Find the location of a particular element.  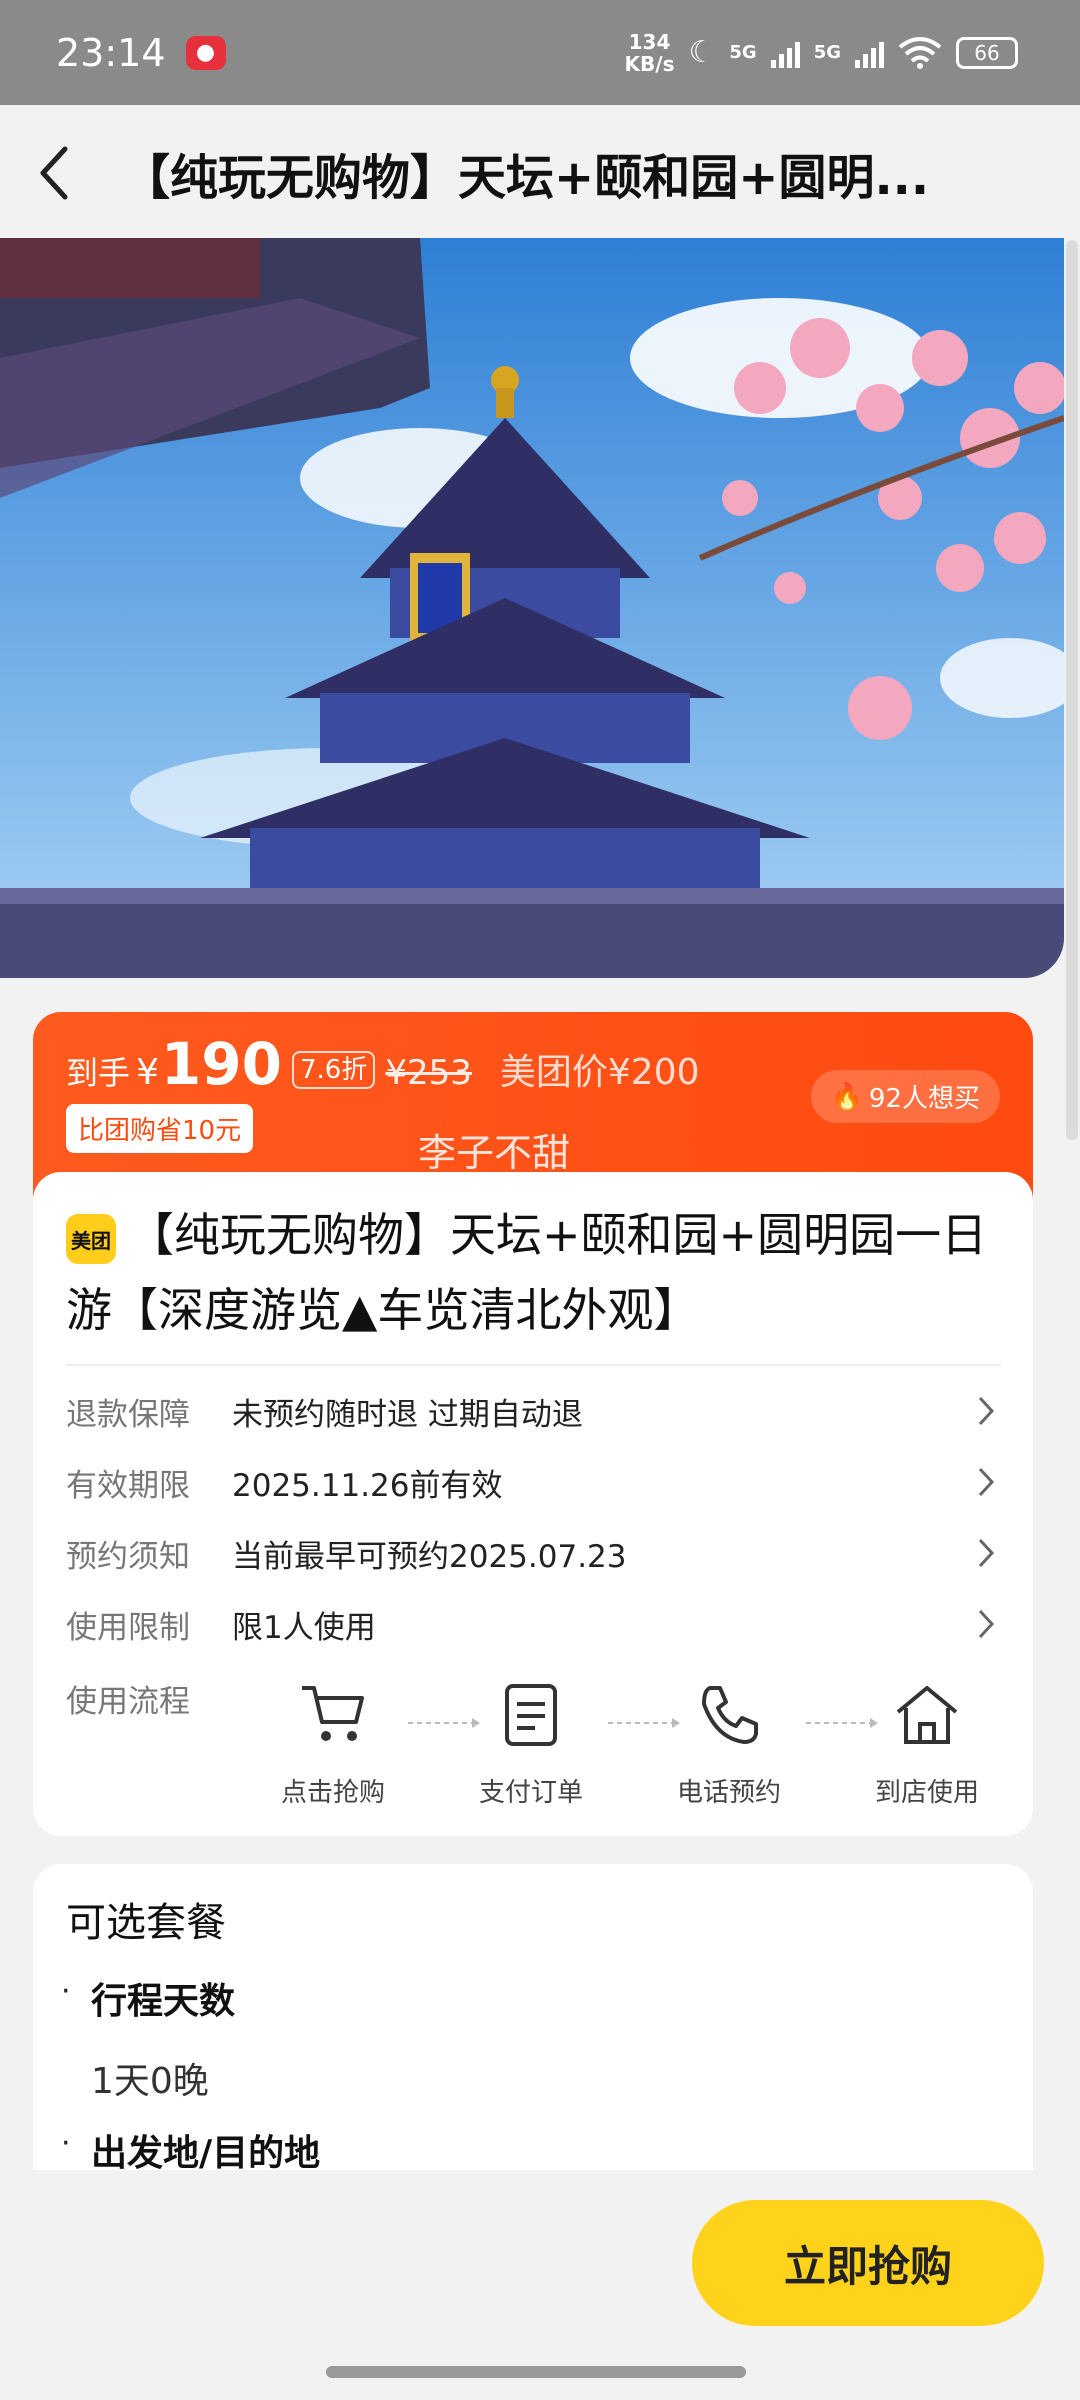

package-option-name: 行程天数 is located at coordinates (163, 2001).